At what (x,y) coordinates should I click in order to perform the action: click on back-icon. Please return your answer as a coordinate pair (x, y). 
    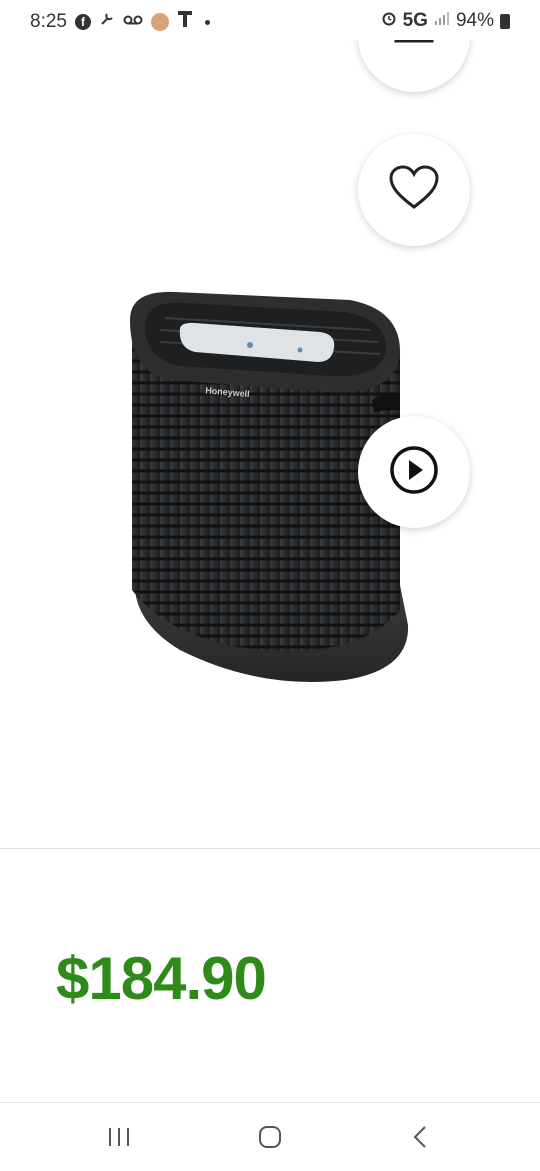
    Looking at the image, I should click on (420, 1139).